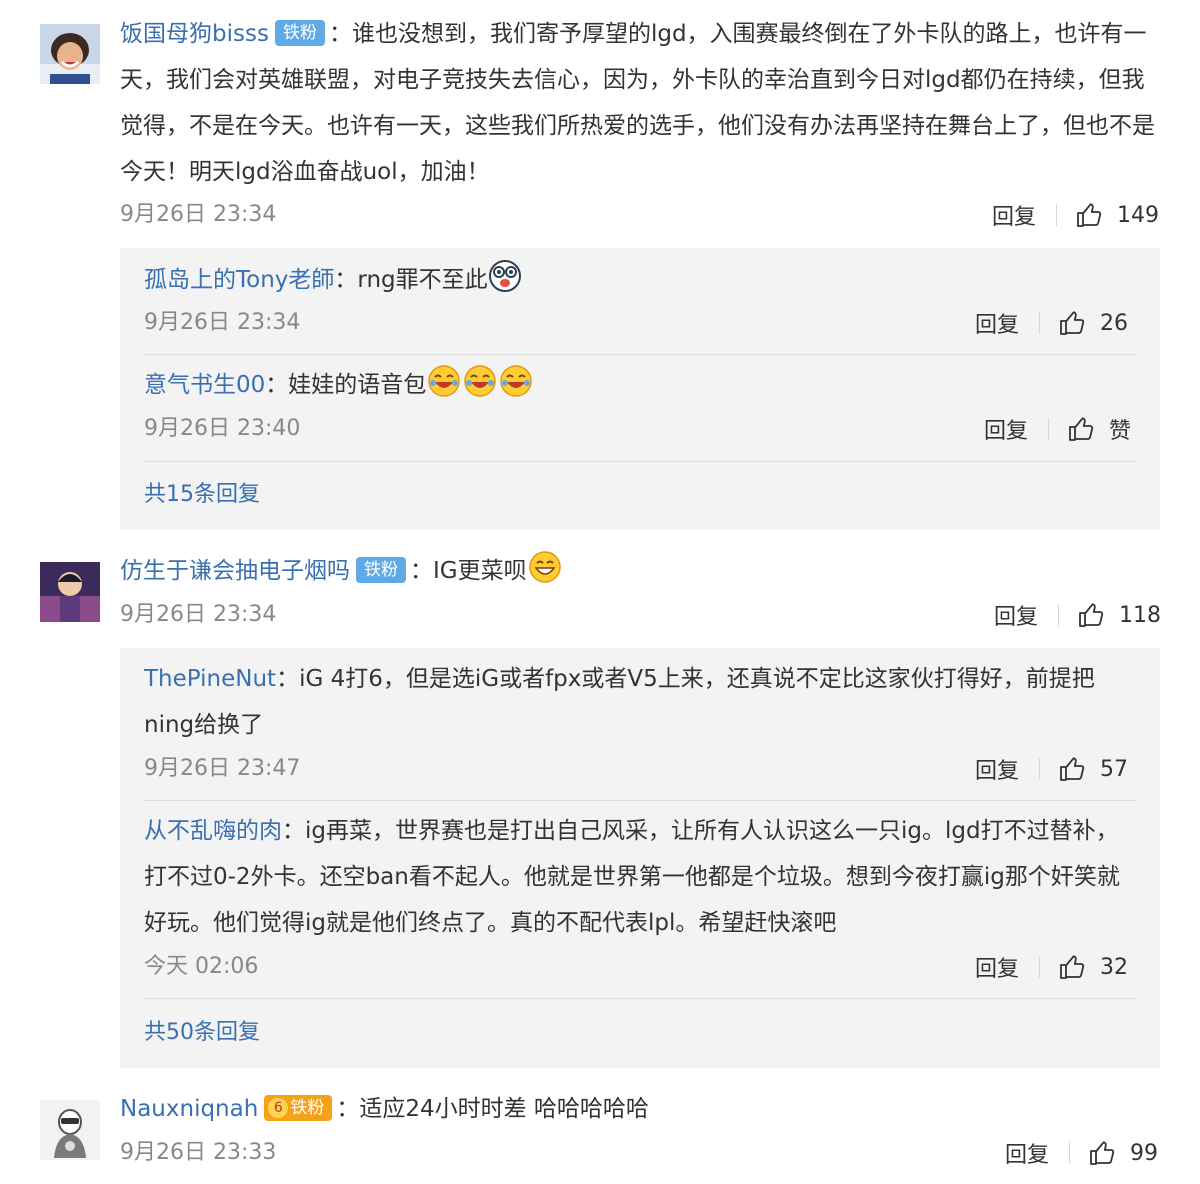 Image resolution: width=1200 pixels, height=1184 pixels. I want to click on reply-body: 娃娃的语音包, so click(357, 385).